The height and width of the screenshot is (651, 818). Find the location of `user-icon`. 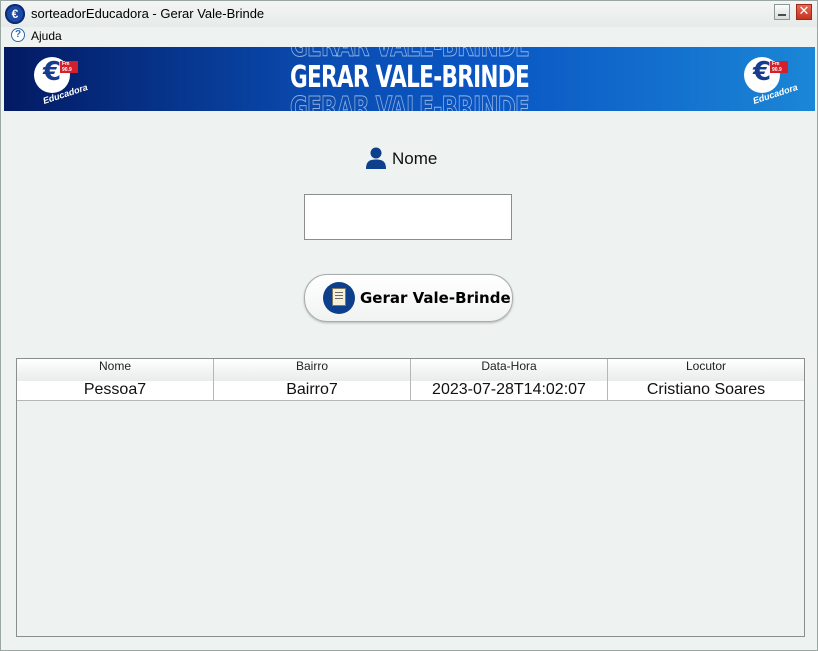

user-icon is located at coordinates (376, 158).